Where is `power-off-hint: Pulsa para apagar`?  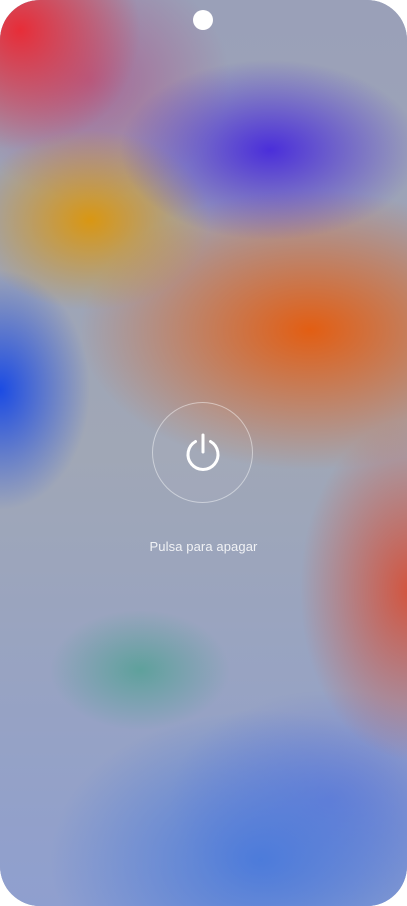
power-off-hint: Pulsa para apagar is located at coordinates (203, 546).